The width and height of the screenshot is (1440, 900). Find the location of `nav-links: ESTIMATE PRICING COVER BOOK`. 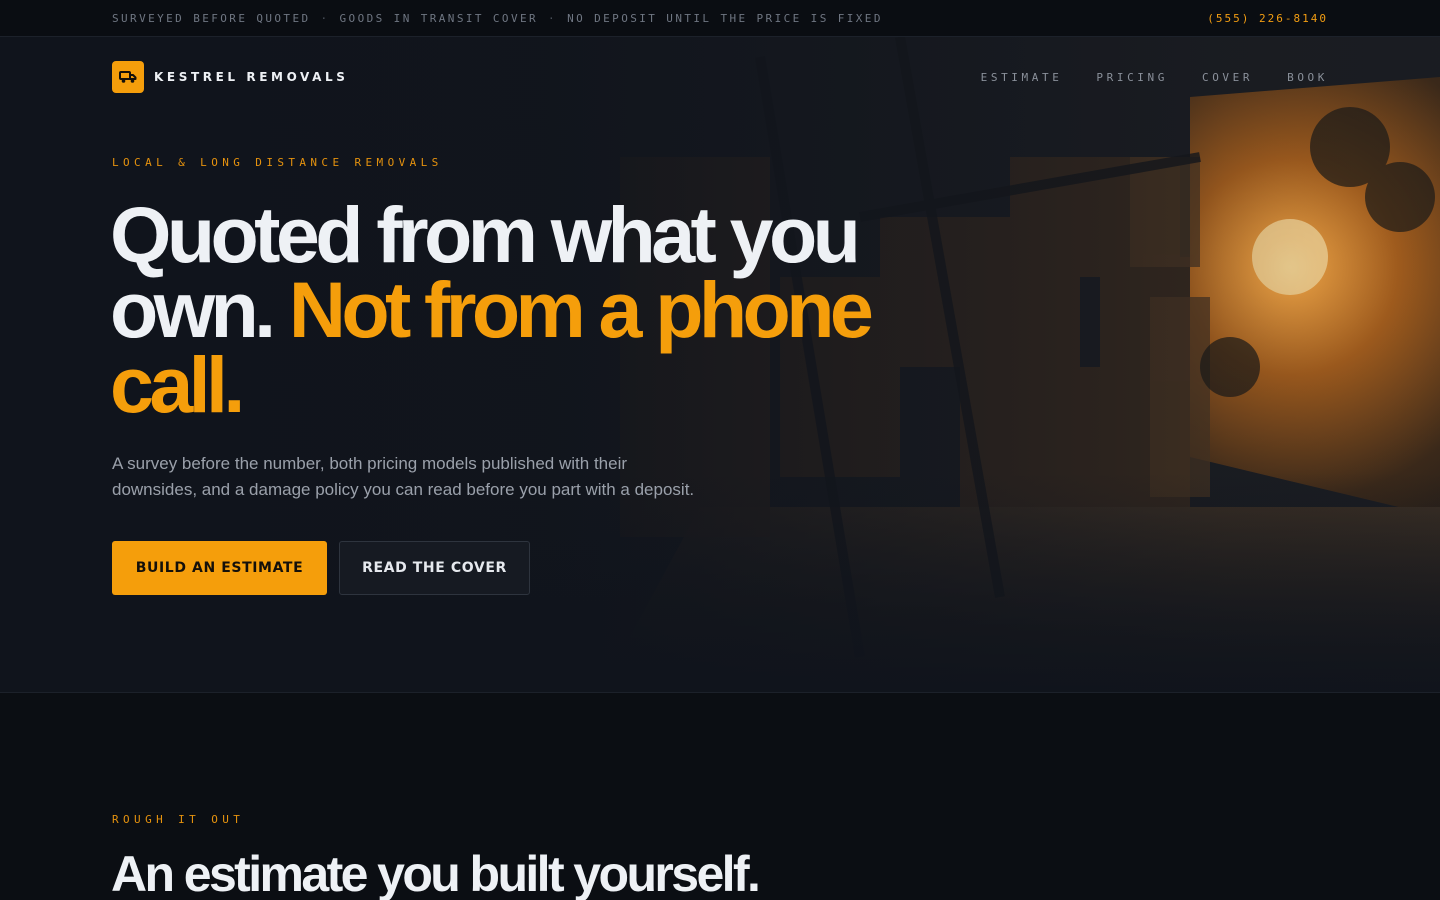

nav-links: ESTIMATE PRICING COVER BOOK is located at coordinates (1154, 77).